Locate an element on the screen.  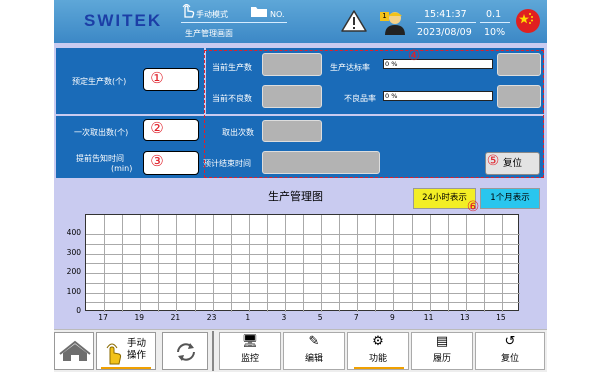
screen-name: 生产管理画面 is located at coordinates (209, 33).